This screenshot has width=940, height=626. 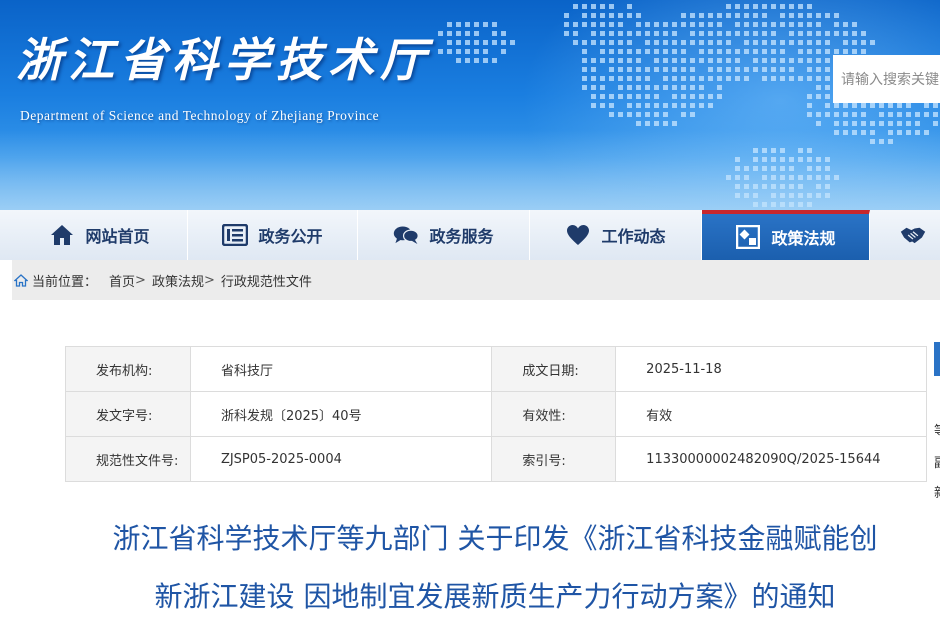 What do you see at coordinates (803, 238) in the screenshot?
I see `nav-label-policy: 政策法规` at bounding box center [803, 238].